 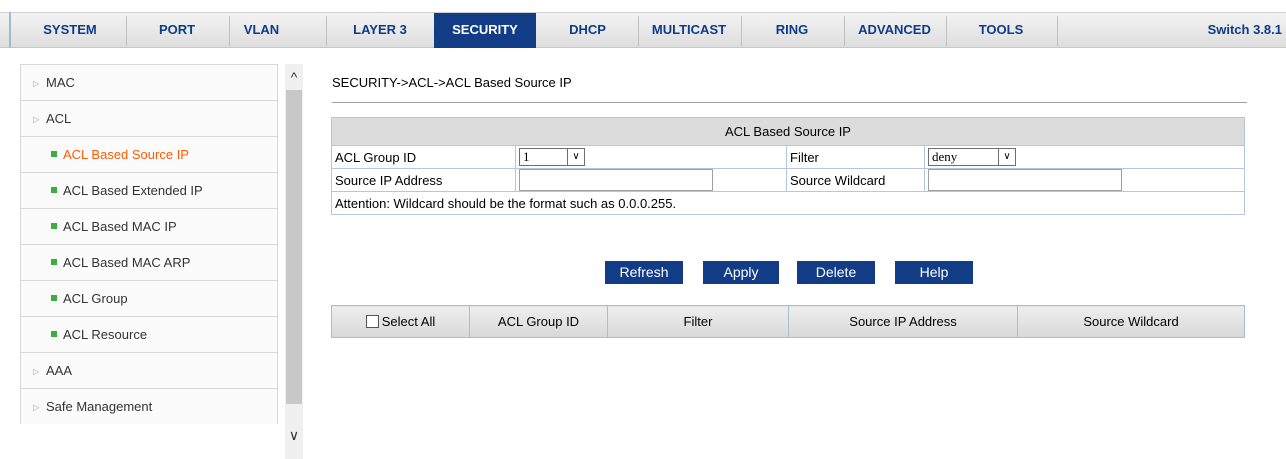 I want to click on select-all-label: Select All, so click(x=408, y=321).